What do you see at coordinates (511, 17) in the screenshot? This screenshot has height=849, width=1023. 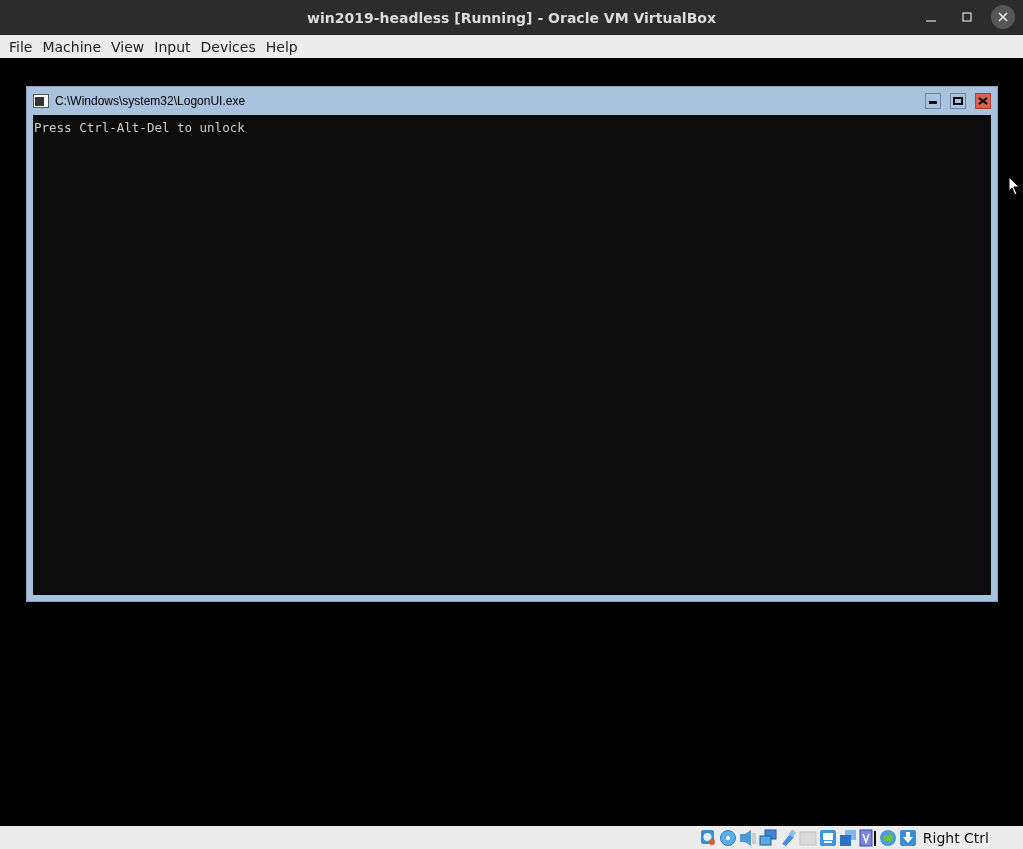 I see `window-title: win2019-headless [Running] - Oracle VM VirtualBox` at bounding box center [511, 17].